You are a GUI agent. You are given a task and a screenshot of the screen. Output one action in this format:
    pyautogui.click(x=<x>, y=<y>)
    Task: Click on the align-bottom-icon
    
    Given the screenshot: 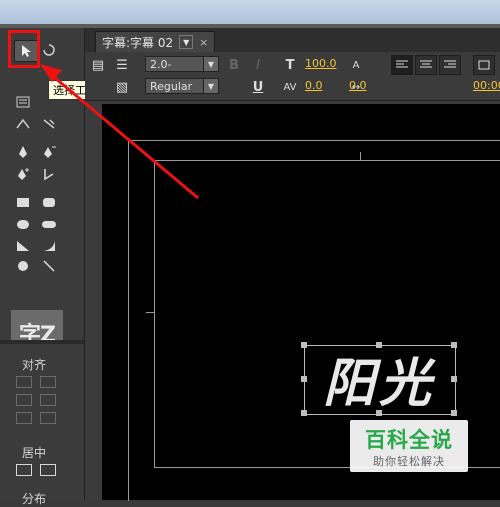 What is the action you would take?
    pyautogui.click(x=48, y=418)
    